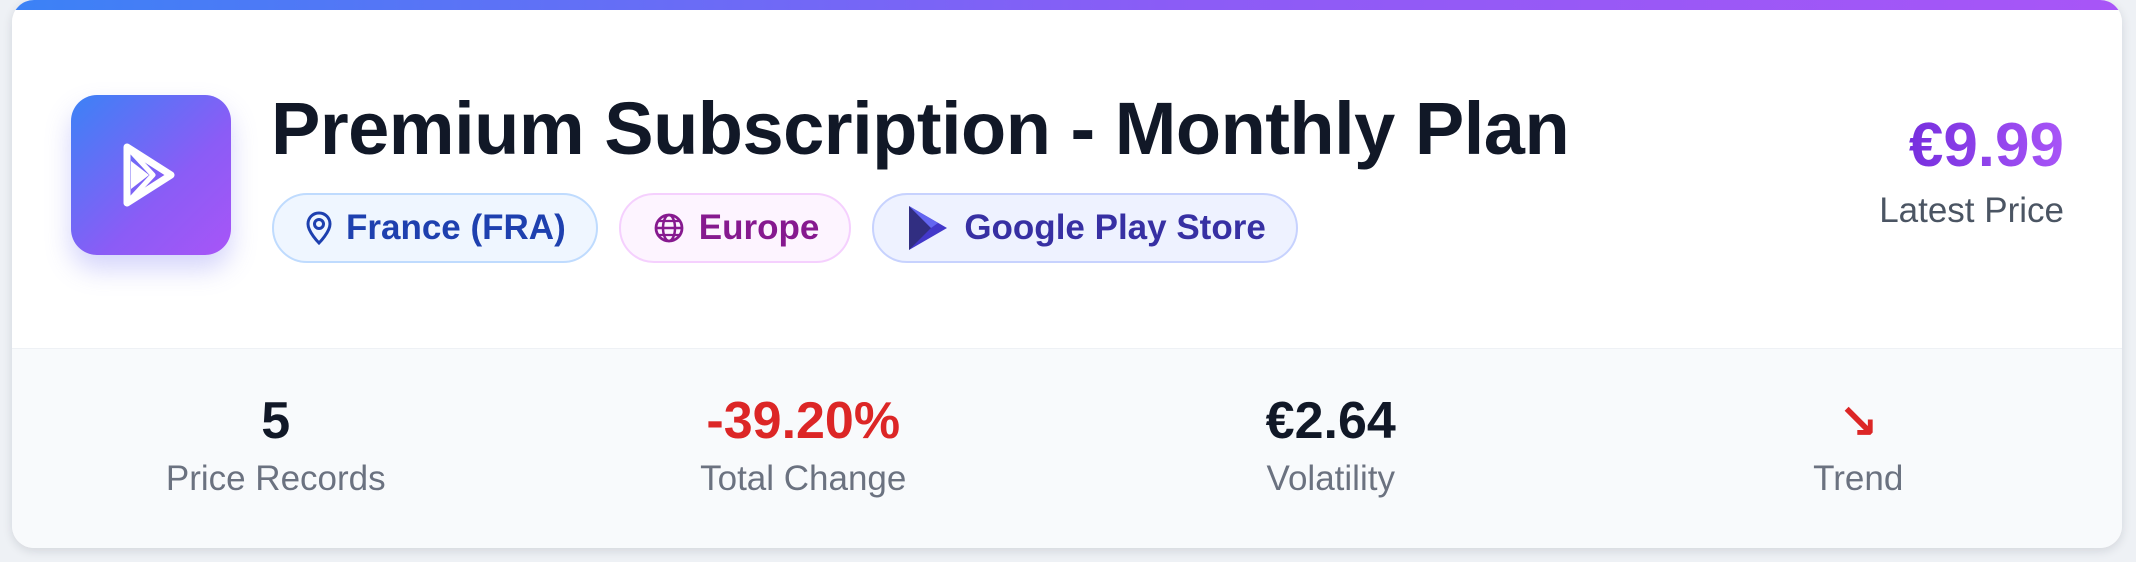 The image size is (2136, 562). Describe the element at coordinates (1971, 146) in the screenshot. I see `price-value: €9.99` at that location.